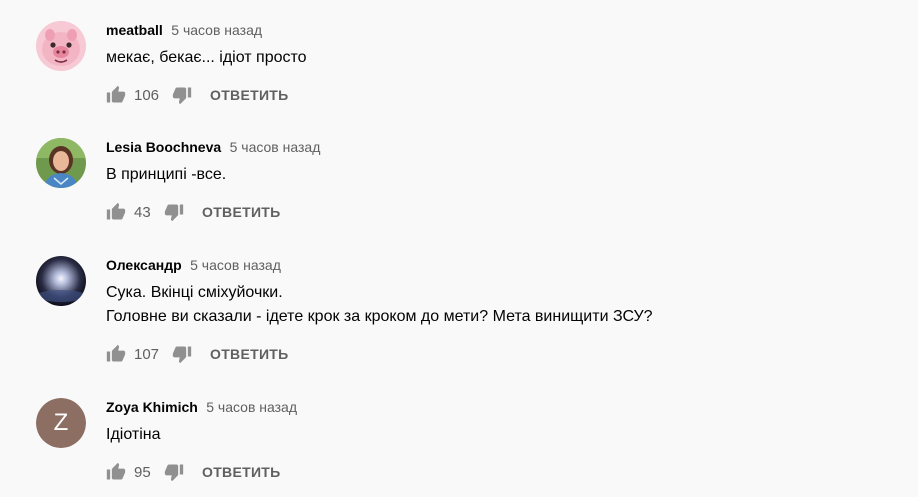 The height and width of the screenshot is (497, 918). I want to click on comment-text: В принципі -все., so click(166, 174).